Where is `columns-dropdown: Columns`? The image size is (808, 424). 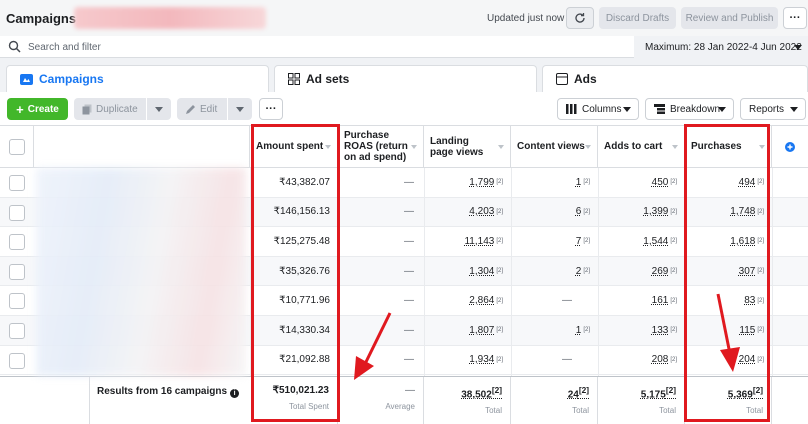 columns-dropdown: Columns is located at coordinates (598, 109).